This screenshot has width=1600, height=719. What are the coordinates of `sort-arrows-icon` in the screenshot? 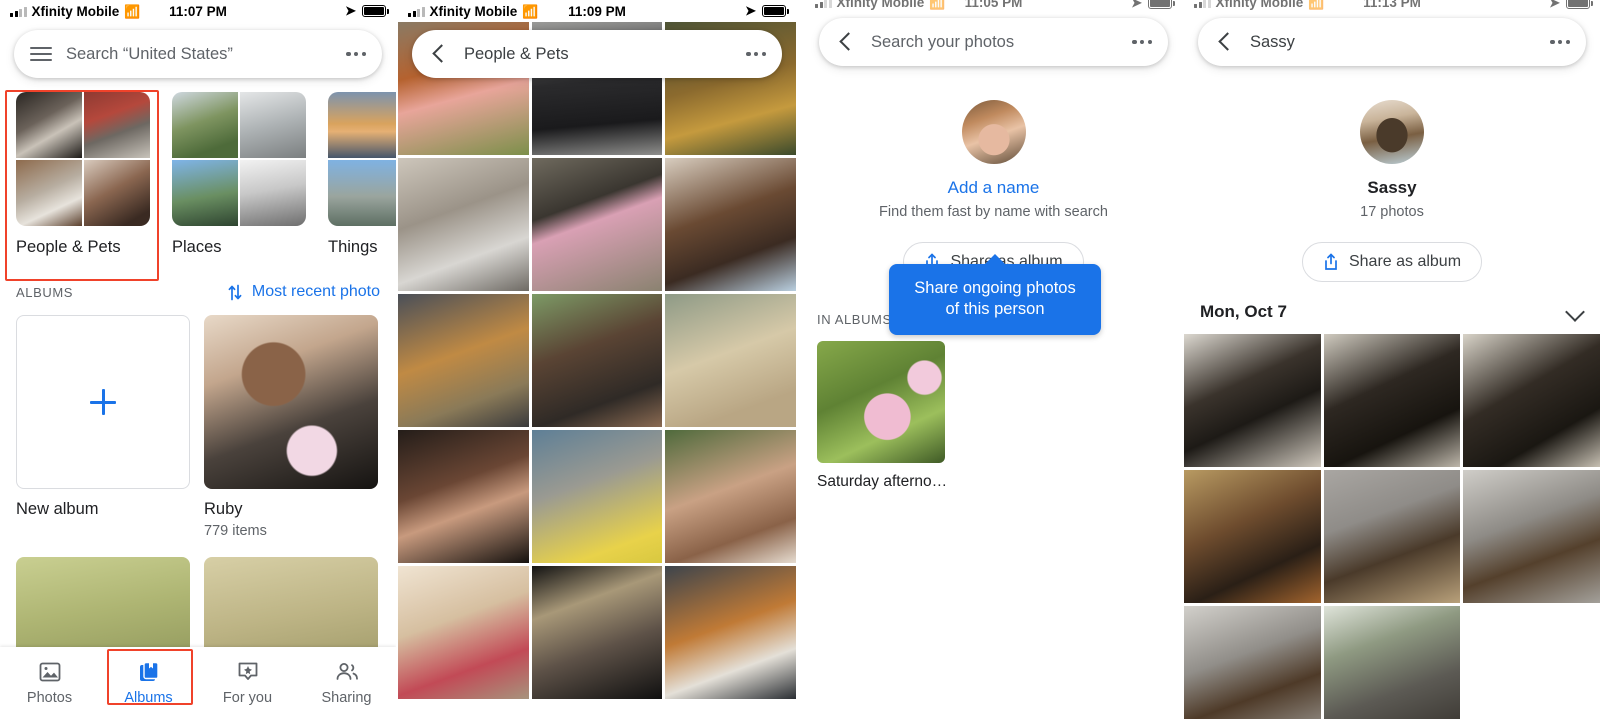 It's located at (235, 292).